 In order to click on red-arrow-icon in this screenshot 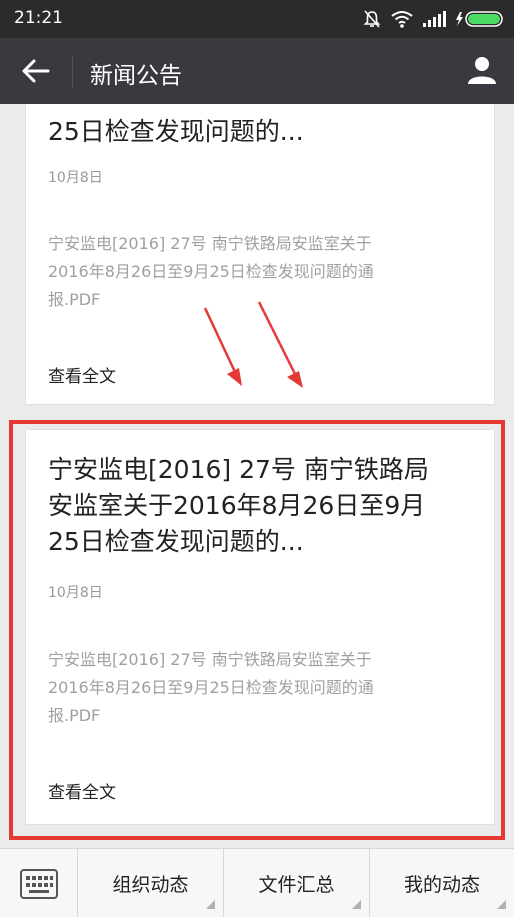, I will do `click(253, 344)`.